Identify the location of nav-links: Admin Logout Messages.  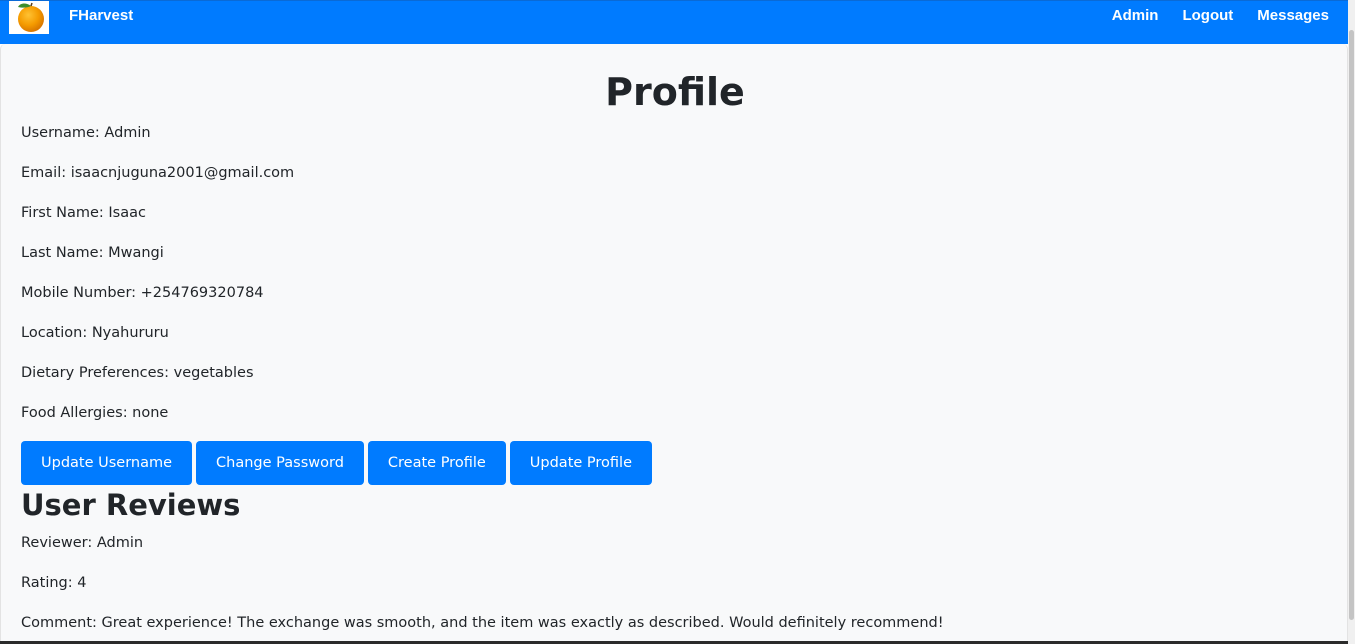
(1220, 15).